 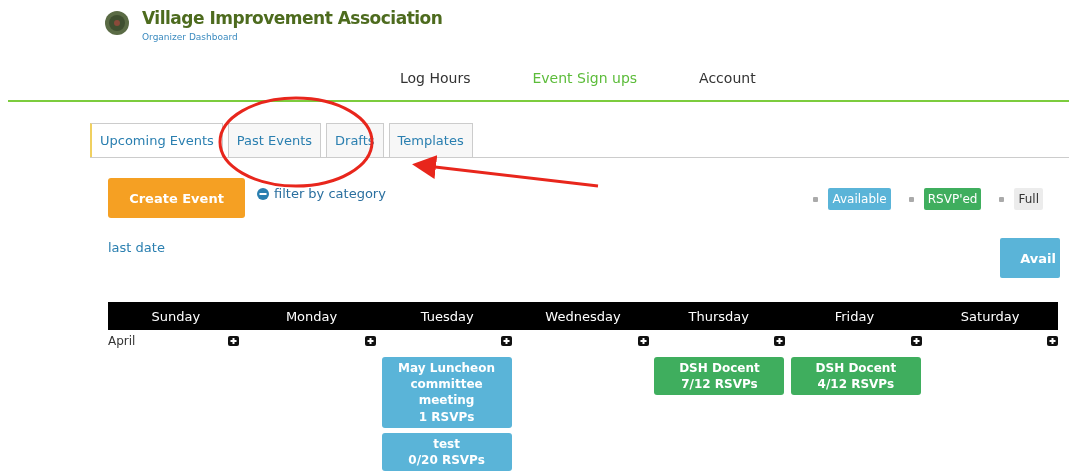 I want to click on weekday-label: Wednesday, so click(x=583, y=316).